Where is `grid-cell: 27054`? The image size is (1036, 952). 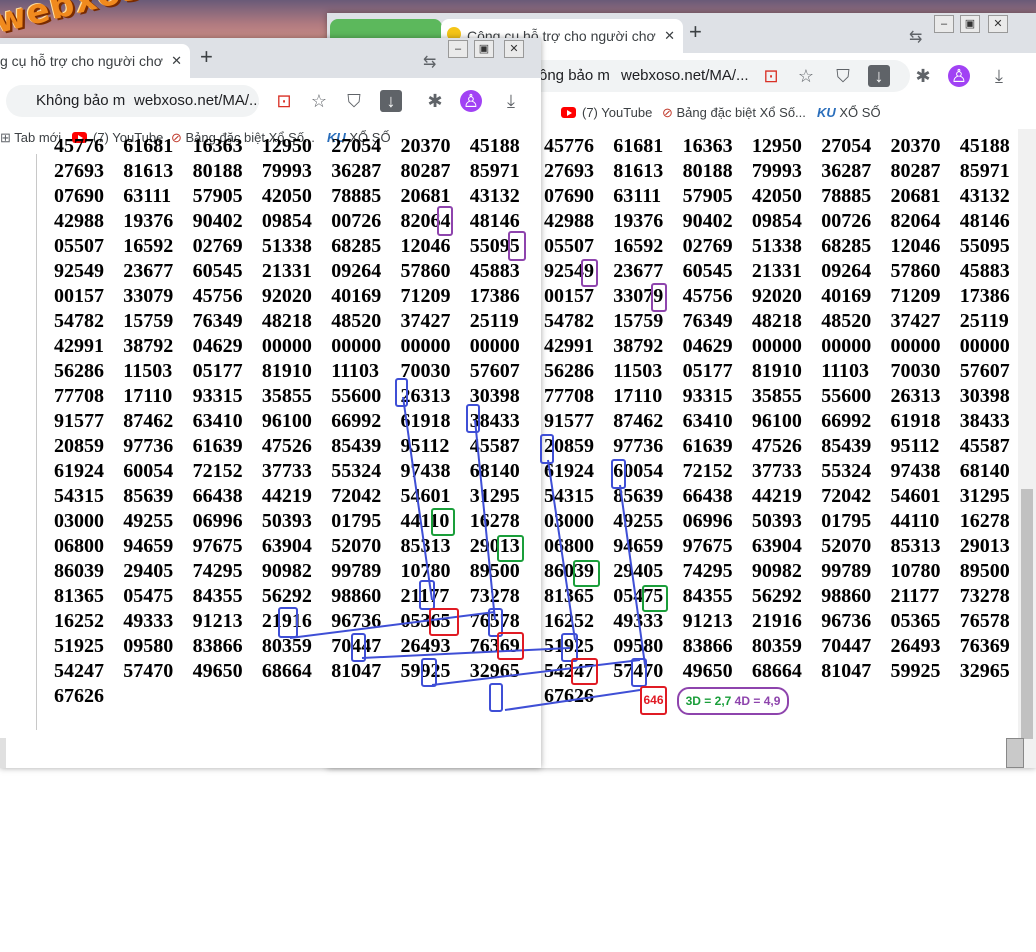 grid-cell: 27054 is located at coordinates (846, 146).